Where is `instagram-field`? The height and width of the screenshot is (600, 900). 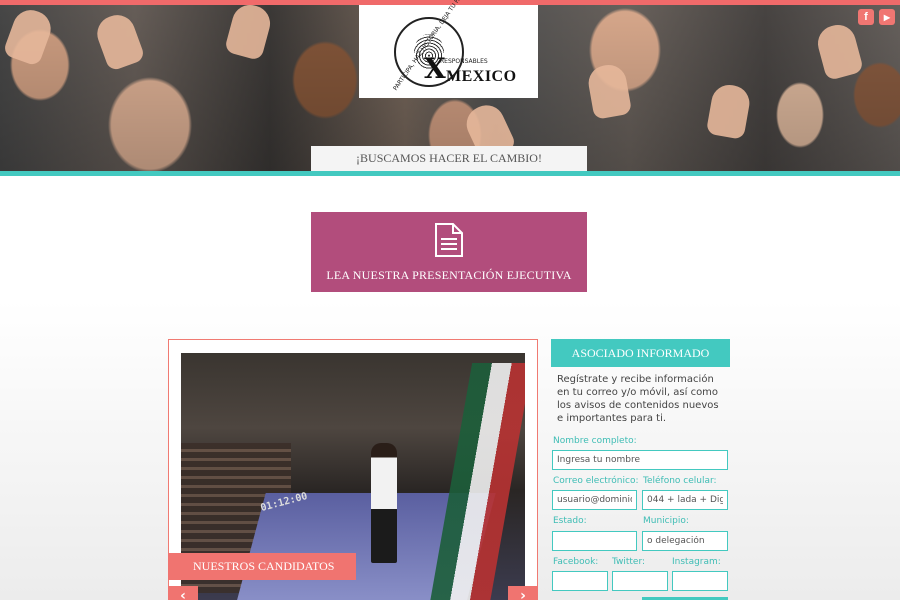 instagram-field is located at coordinates (700, 581).